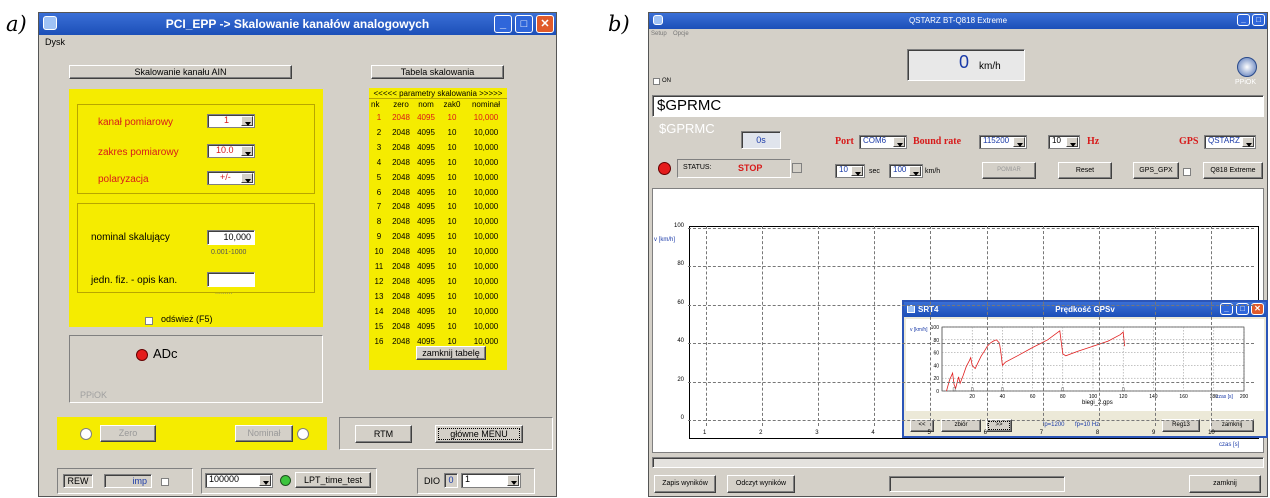 Image resolution: width=1270 pixels, height=498 pixels. I want to click on gps-label: GPS, so click(1189, 141).